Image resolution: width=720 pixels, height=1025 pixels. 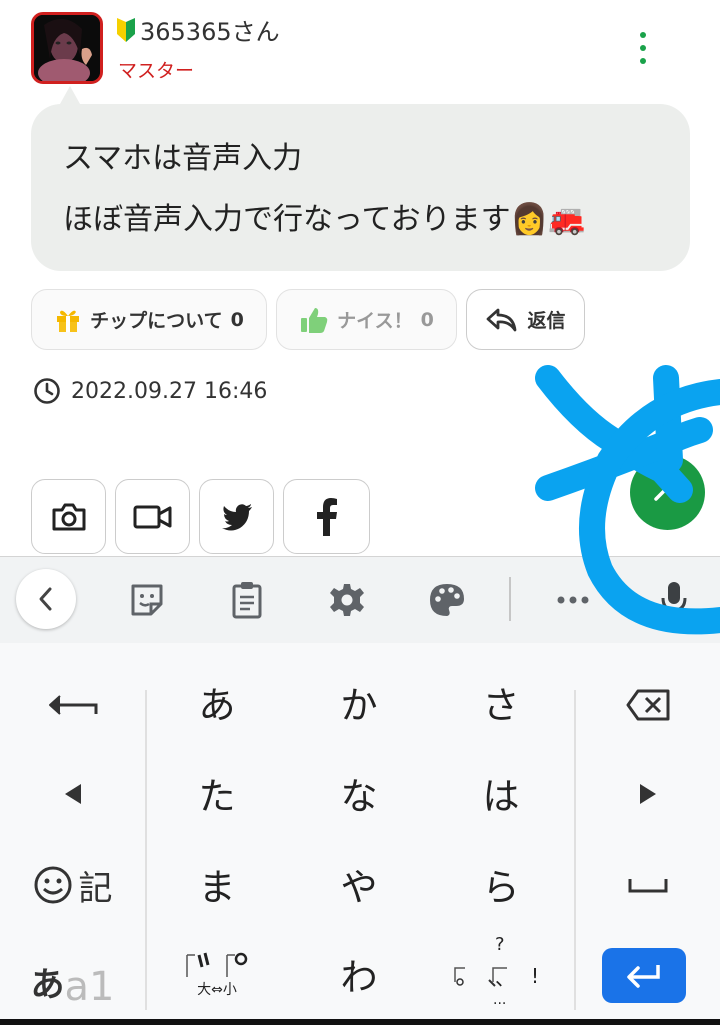 What do you see at coordinates (70, 95) in the screenshot?
I see `bubble-tail` at bounding box center [70, 95].